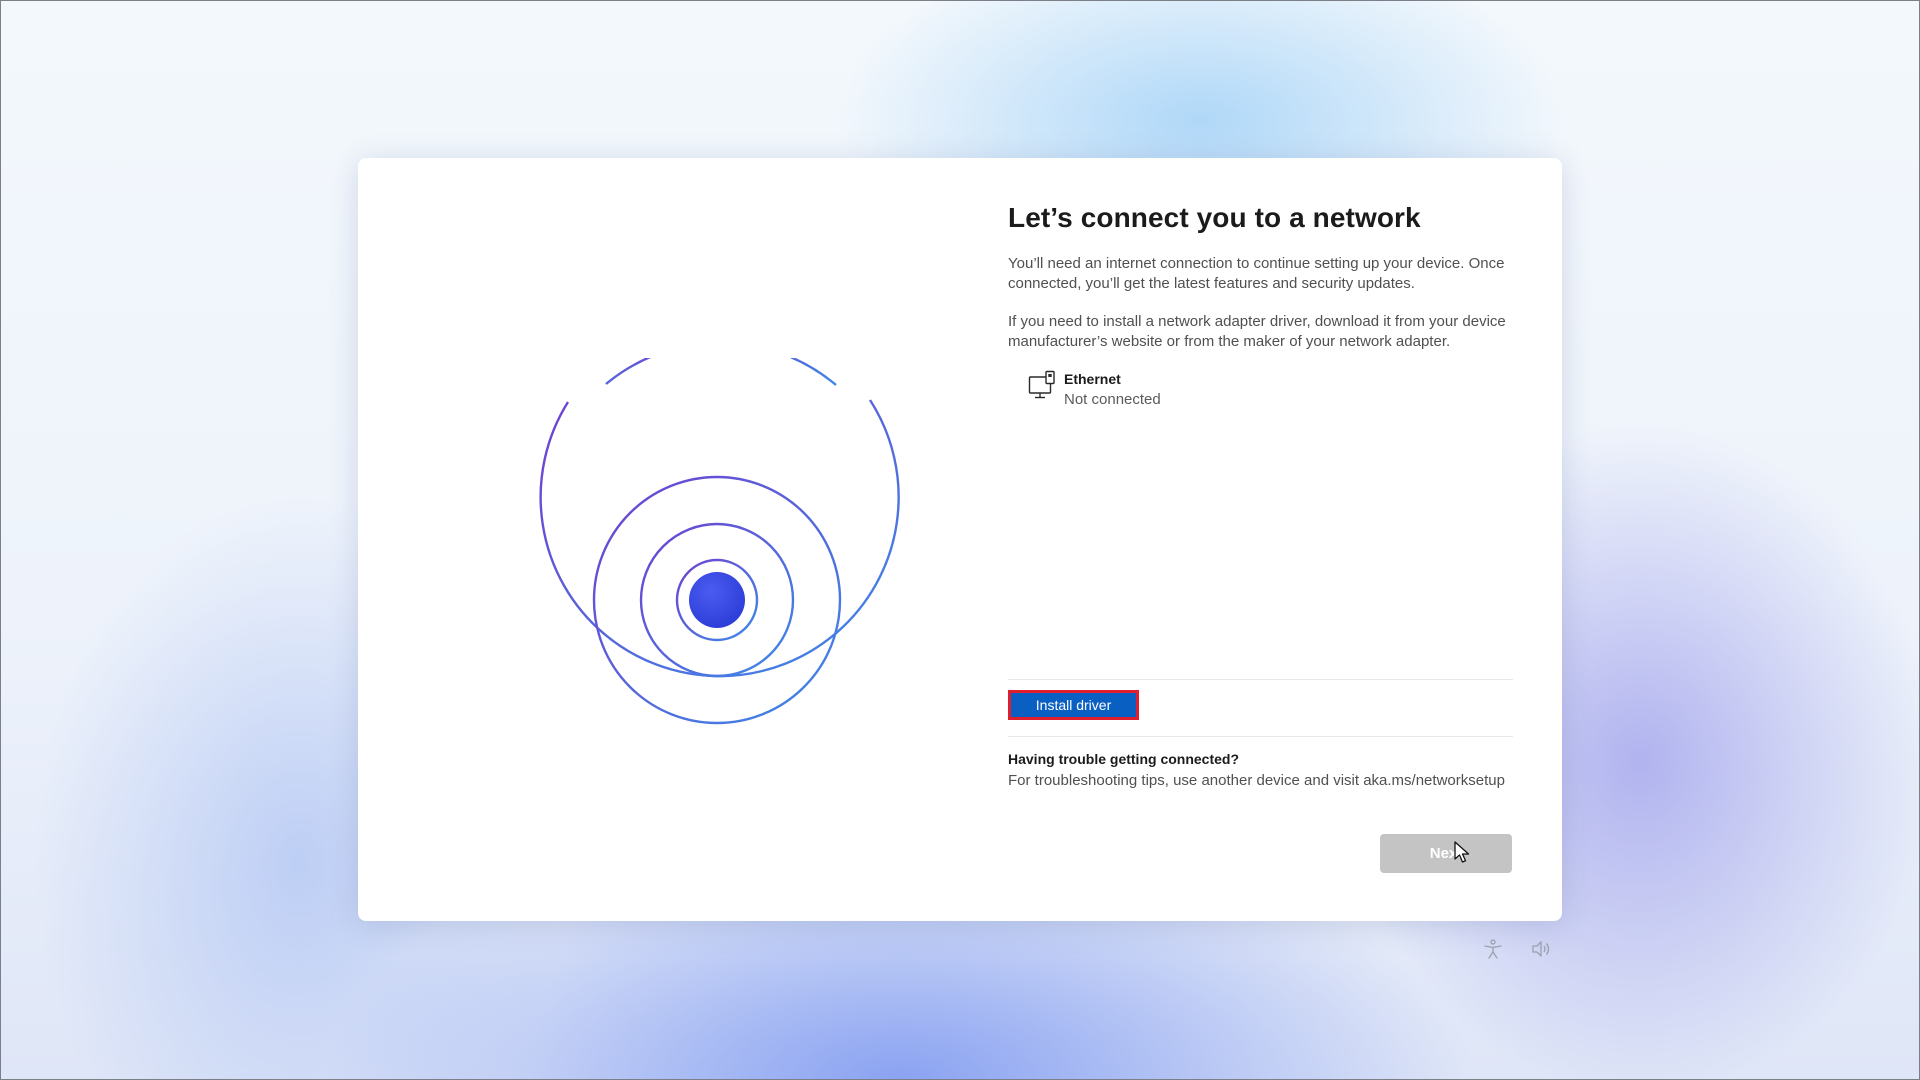 Image resolution: width=1920 pixels, height=1080 pixels. What do you see at coordinates (1124, 759) in the screenshot?
I see `troubleshooting-heading: Having trouble getting connected?` at bounding box center [1124, 759].